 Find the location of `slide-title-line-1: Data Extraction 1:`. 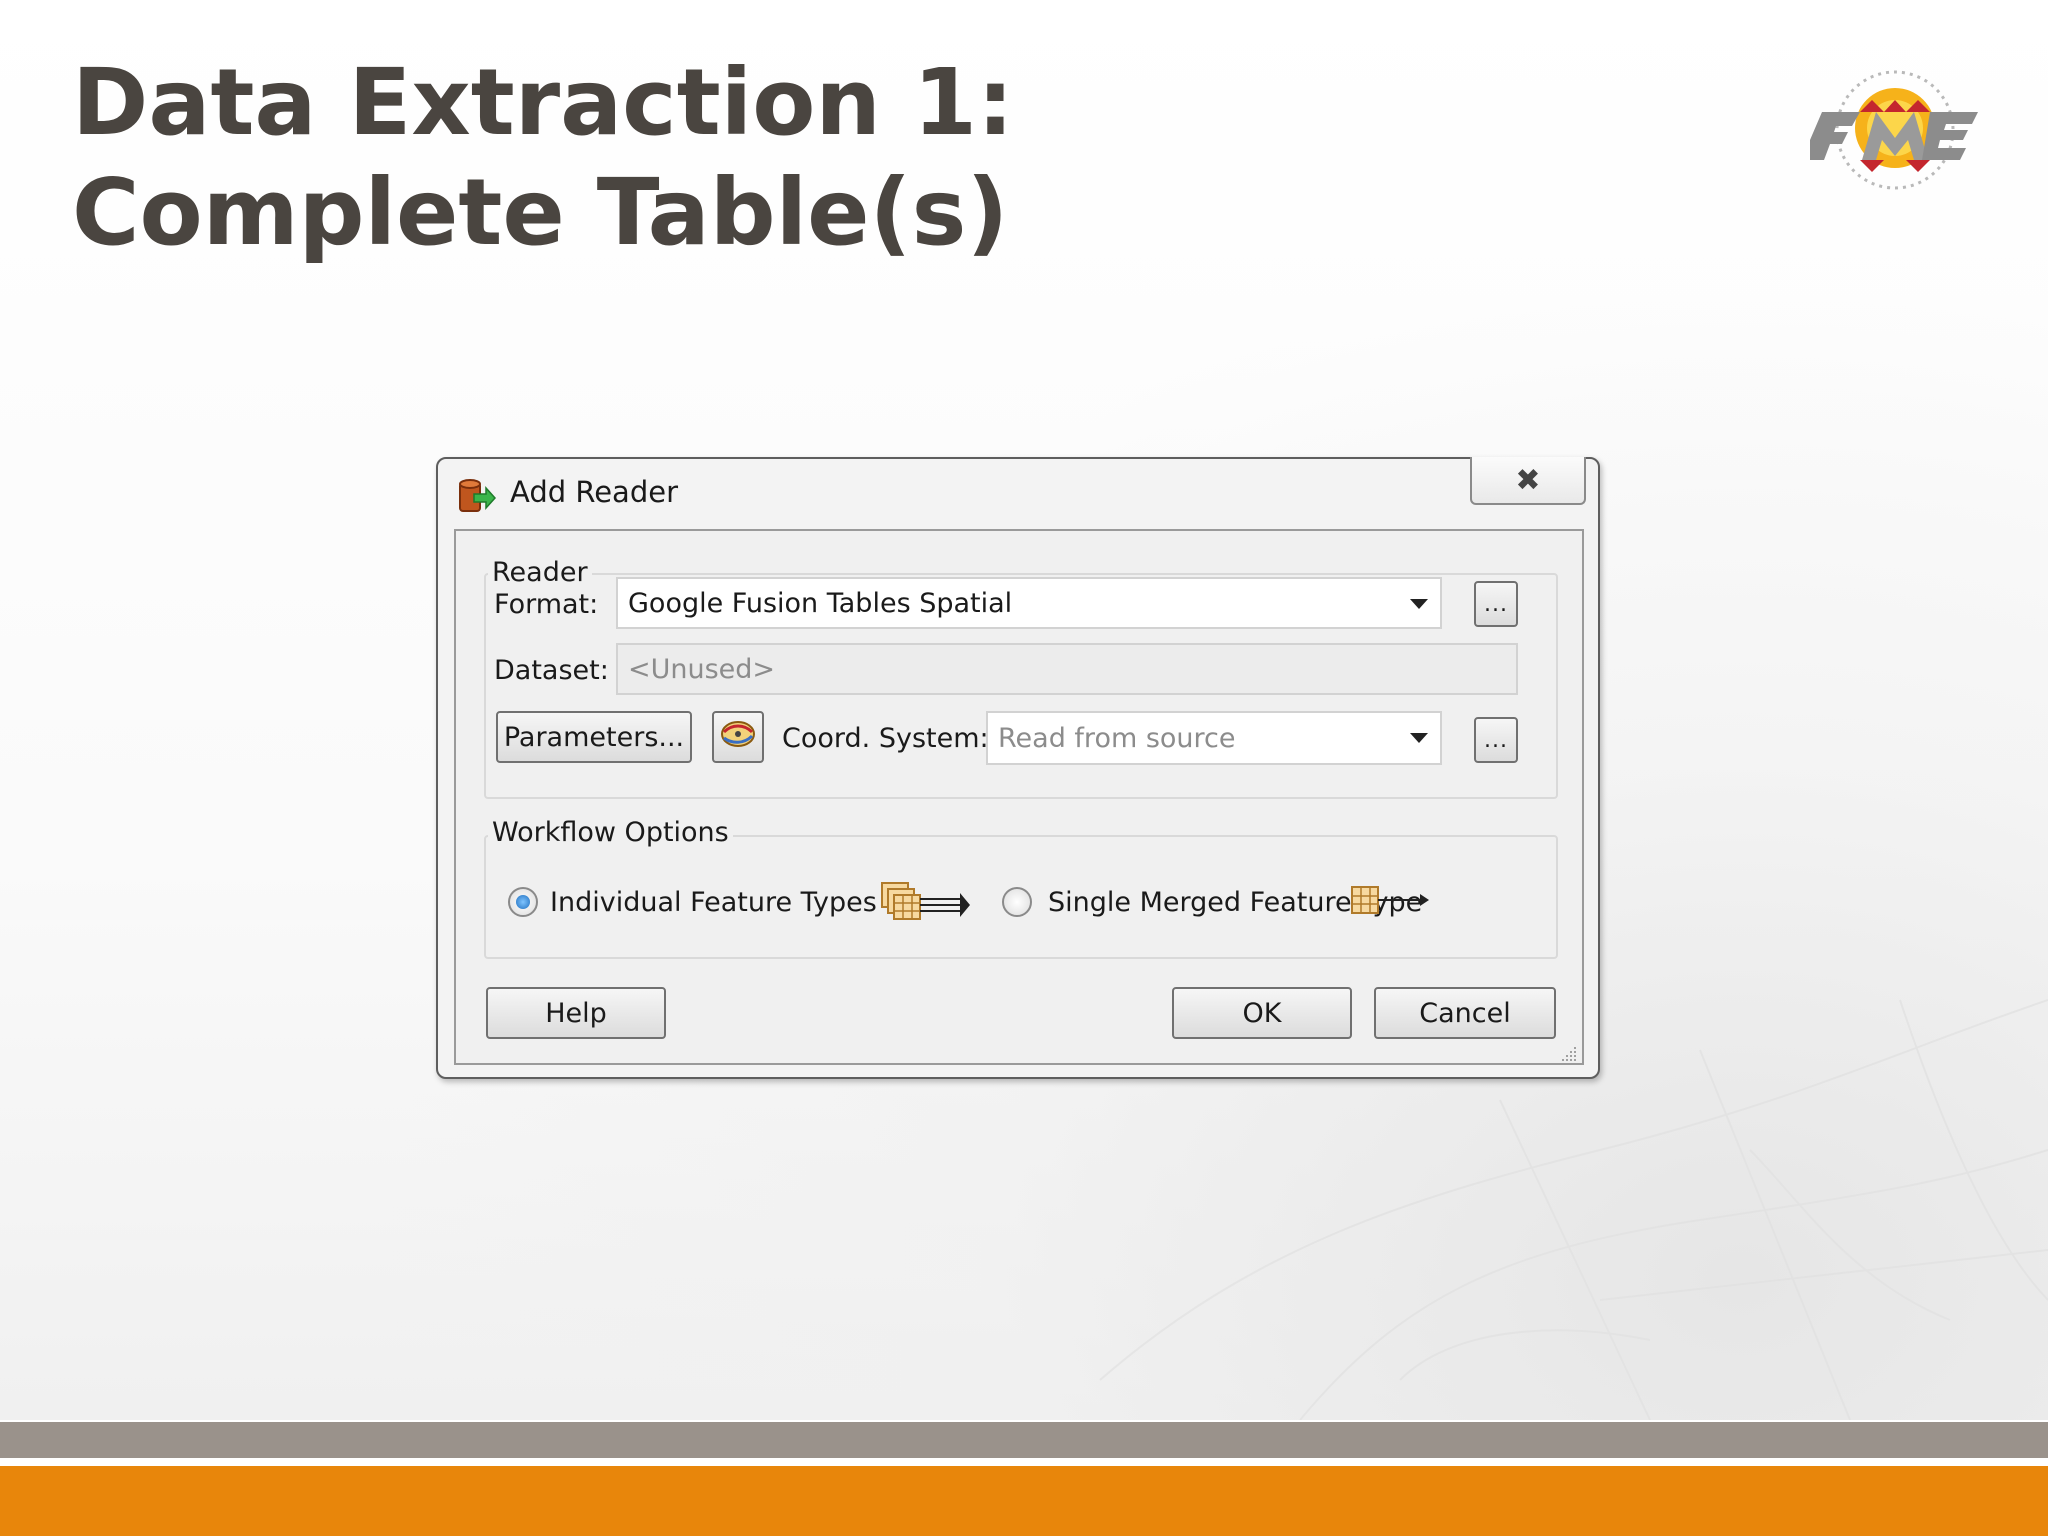

slide-title-line-1: Data Extraction 1: is located at coordinates (543, 102).